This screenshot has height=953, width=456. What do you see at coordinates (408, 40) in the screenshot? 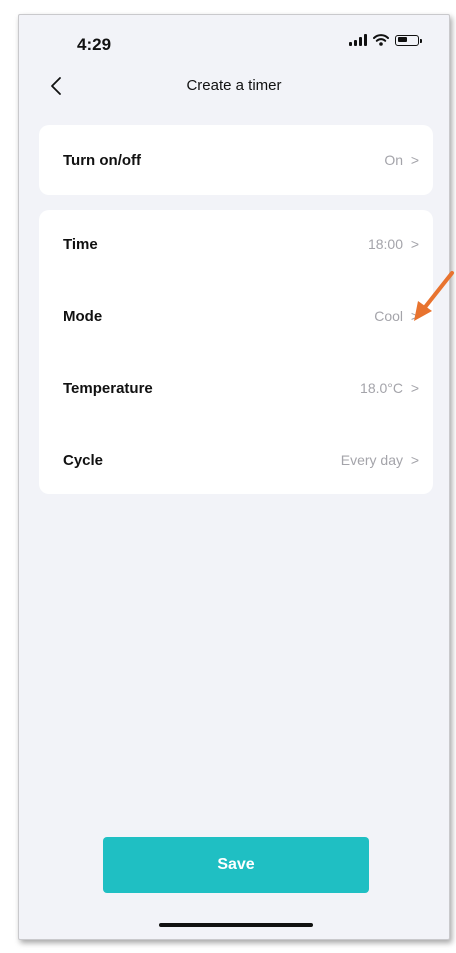
I see `battery-icon` at bounding box center [408, 40].